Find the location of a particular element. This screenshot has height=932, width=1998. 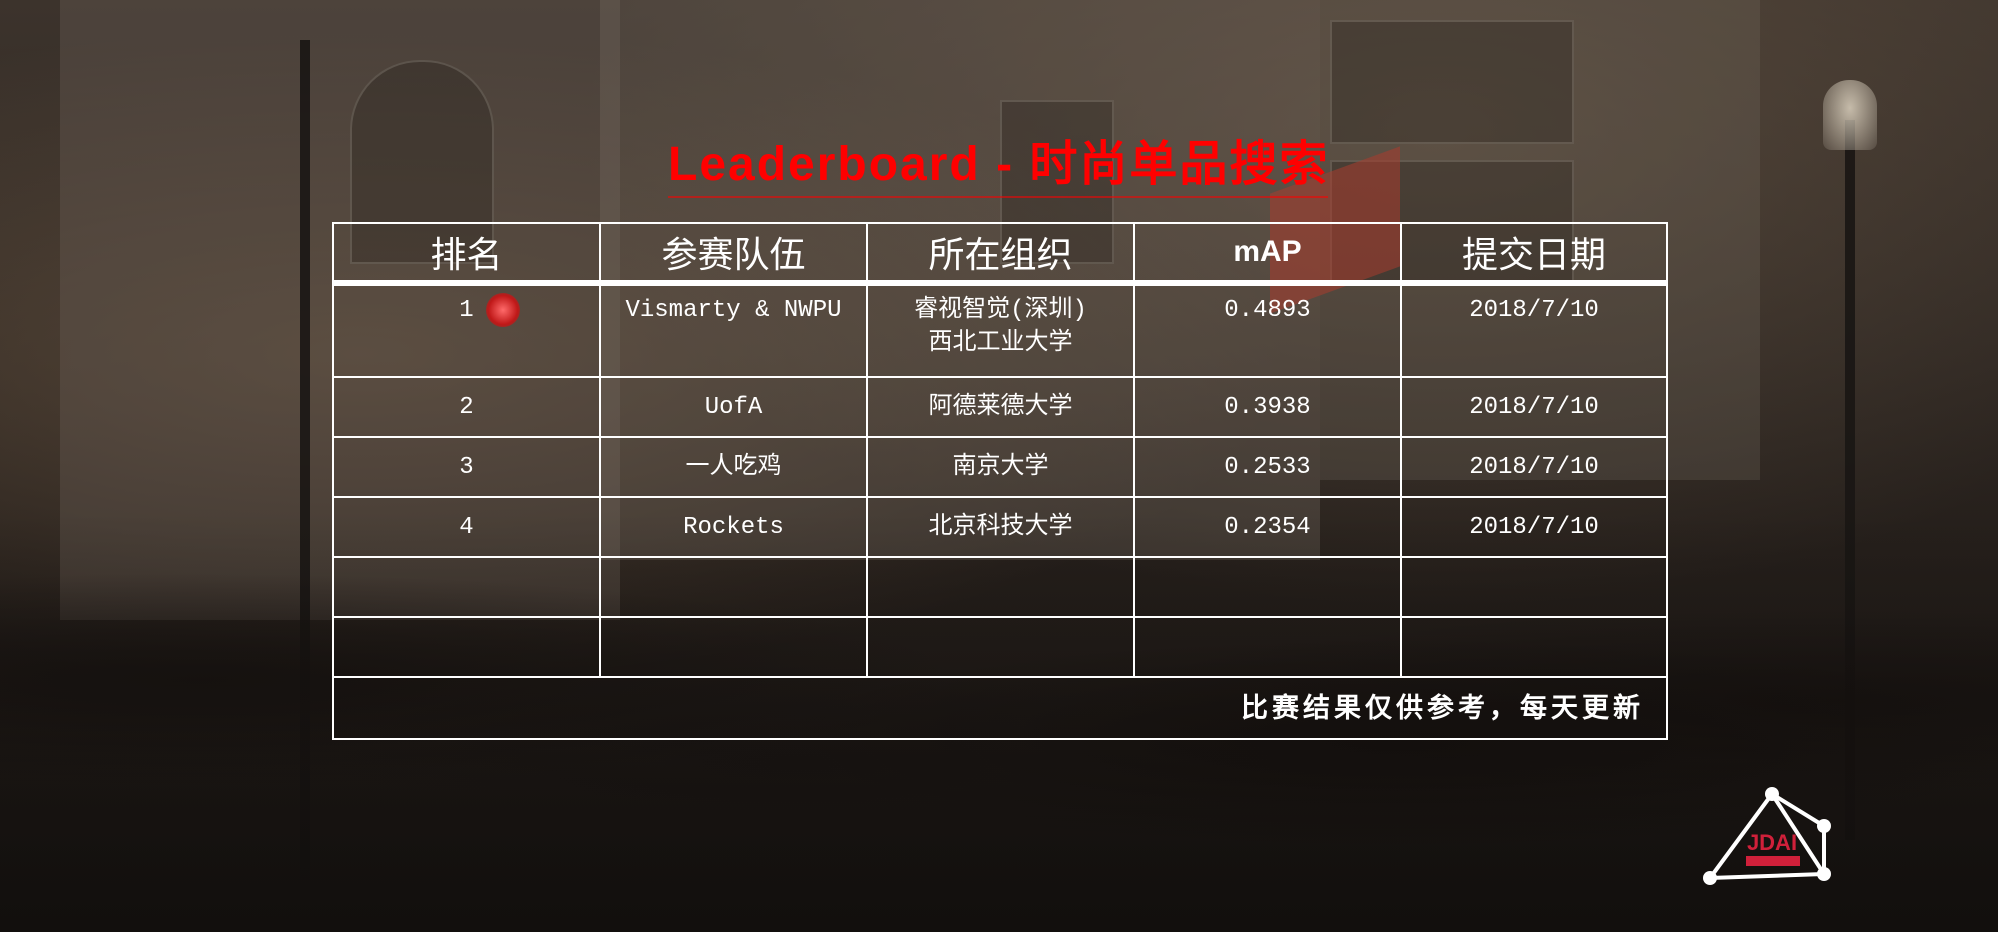

page-title: Leaderboard - 时尚单品搜索 is located at coordinates (999, 164).